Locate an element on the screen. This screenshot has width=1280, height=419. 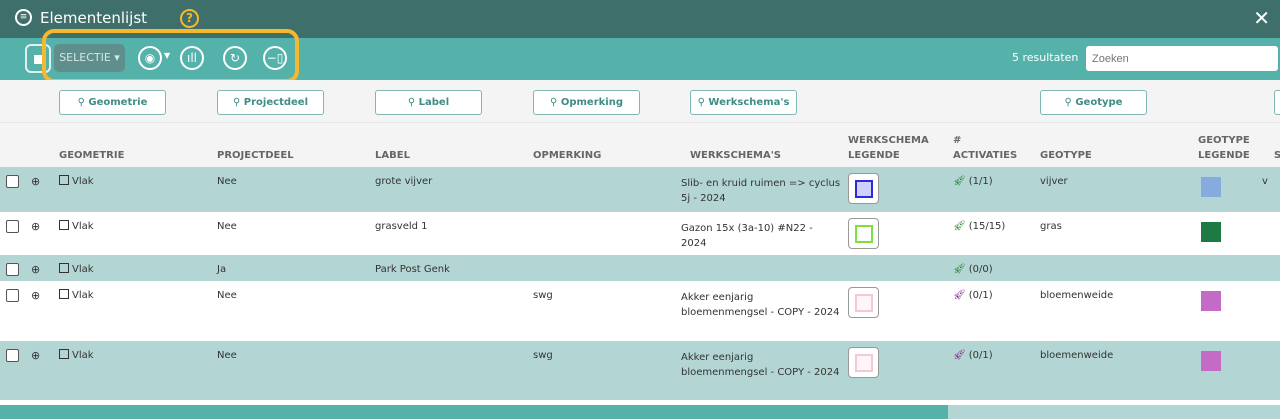
table-row: ⊕ Vlak Ja Park Post Genk 🚀︎ (0/0) is located at coordinates (640, 268).